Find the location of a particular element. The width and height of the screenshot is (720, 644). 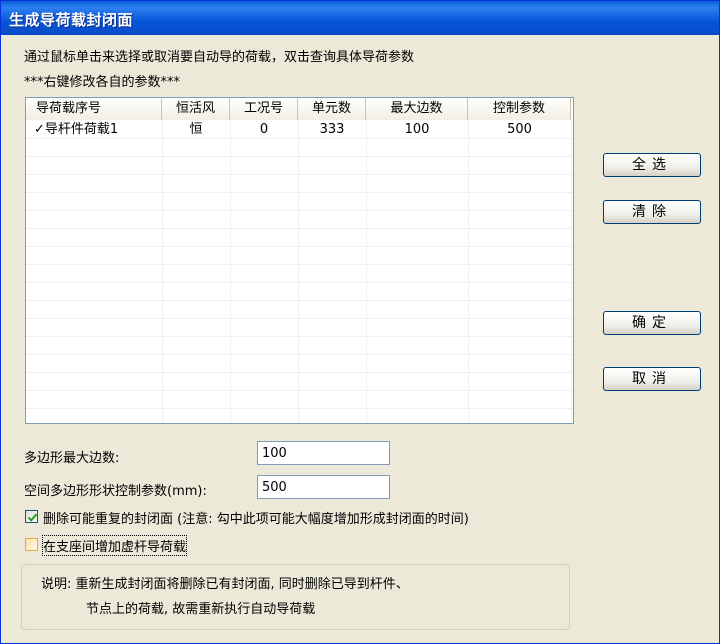

row-control: 500 is located at coordinates (519, 129).